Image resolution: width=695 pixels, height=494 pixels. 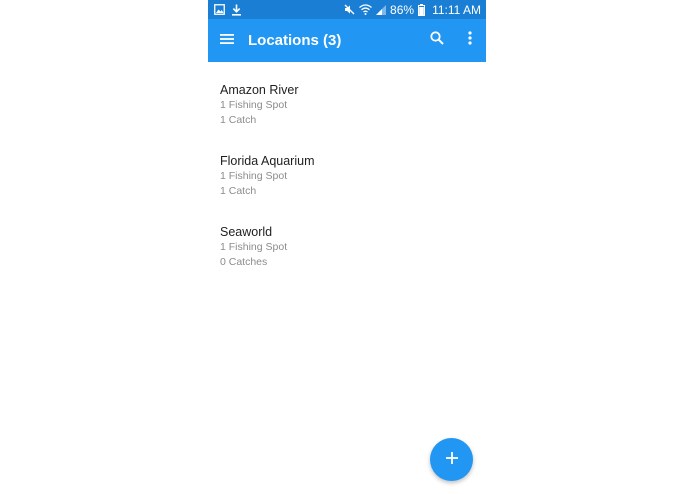 I want to click on location-catches: 0 Catches, so click(x=244, y=262).